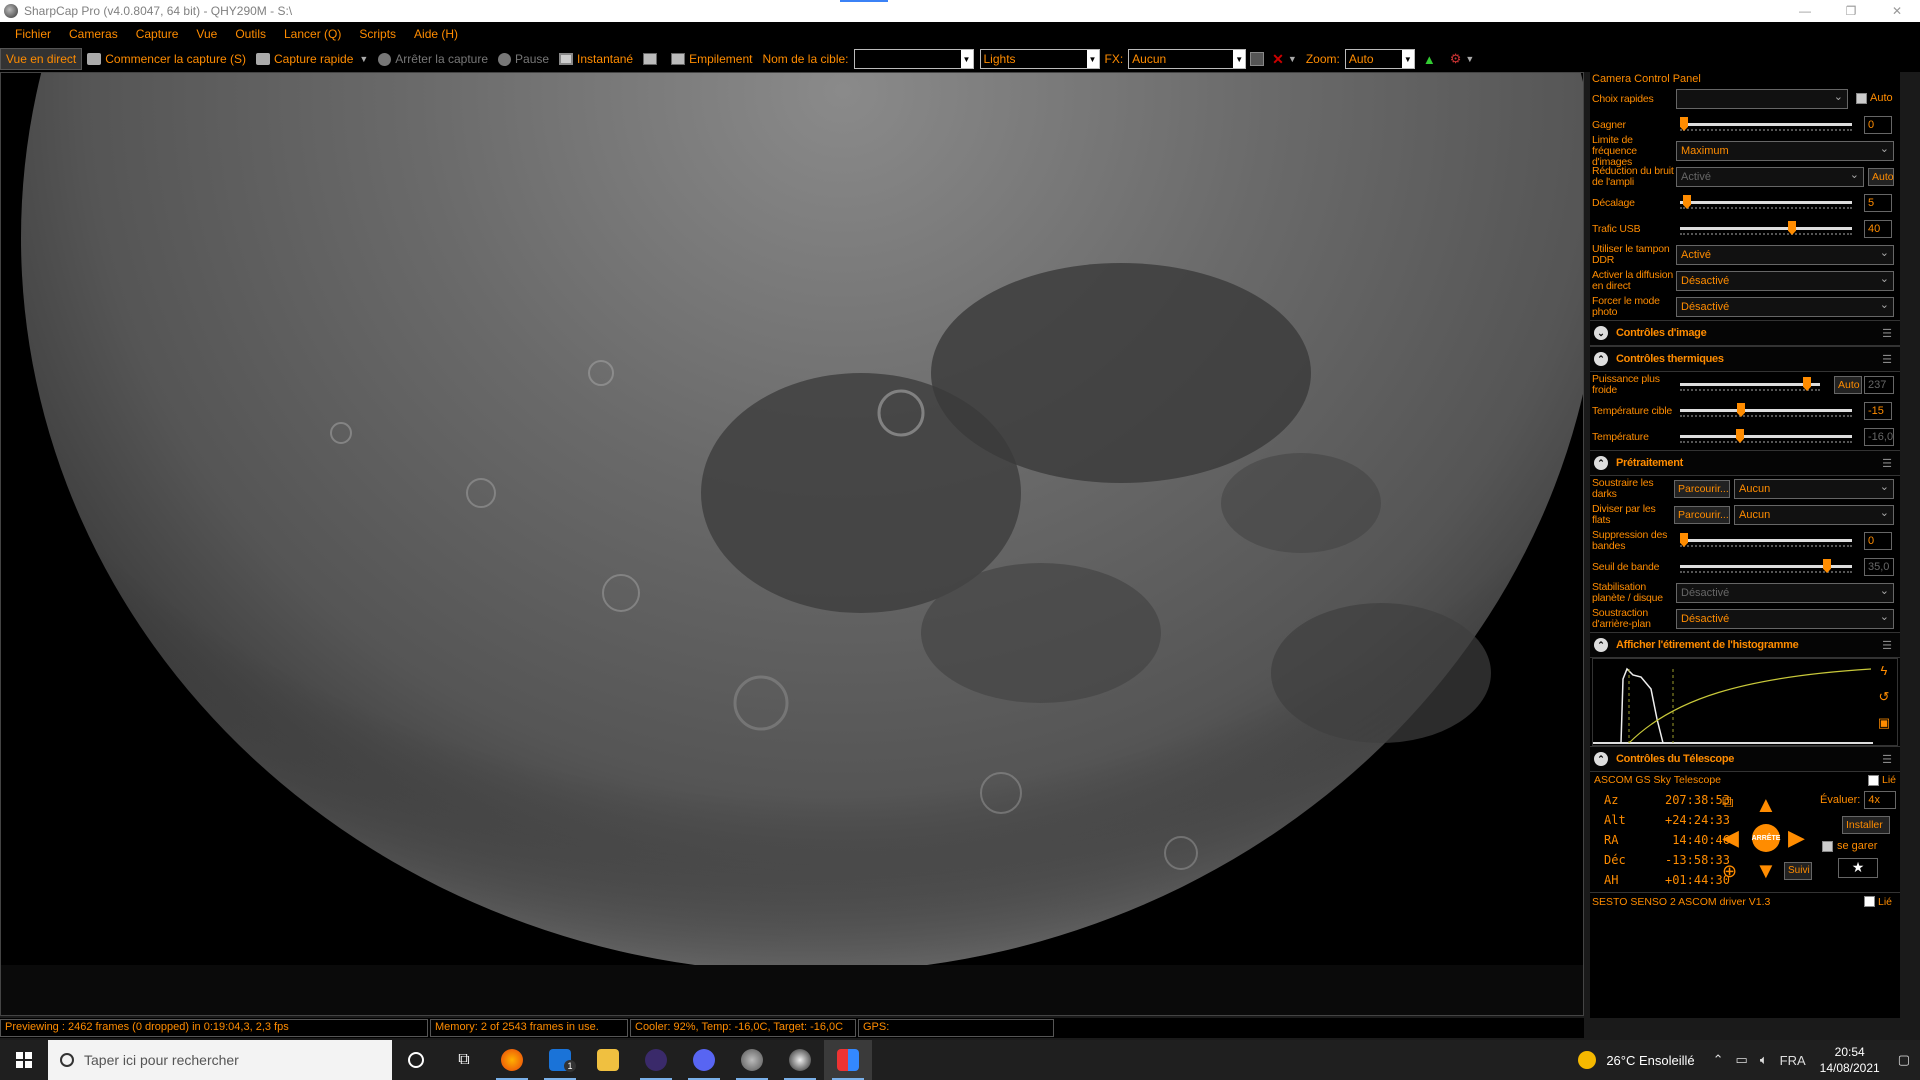 The width and height of the screenshot is (1920, 1080). What do you see at coordinates (1814, 515) in the screenshot?
I see `flats-dropdown: Aucun` at bounding box center [1814, 515].